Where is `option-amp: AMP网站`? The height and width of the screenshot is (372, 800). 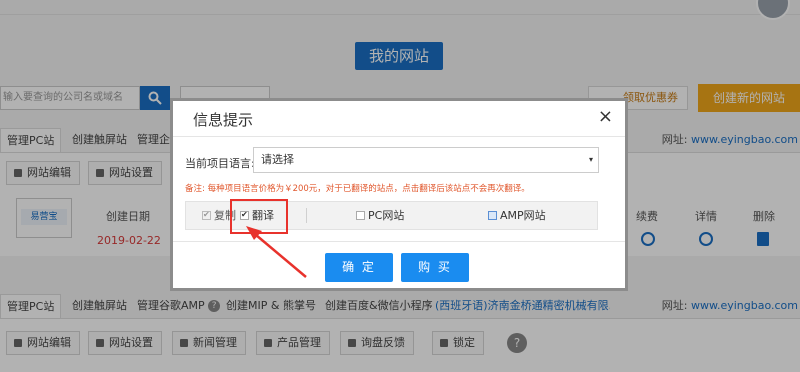 option-amp: AMP网站 is located at coordinates (517, 215).